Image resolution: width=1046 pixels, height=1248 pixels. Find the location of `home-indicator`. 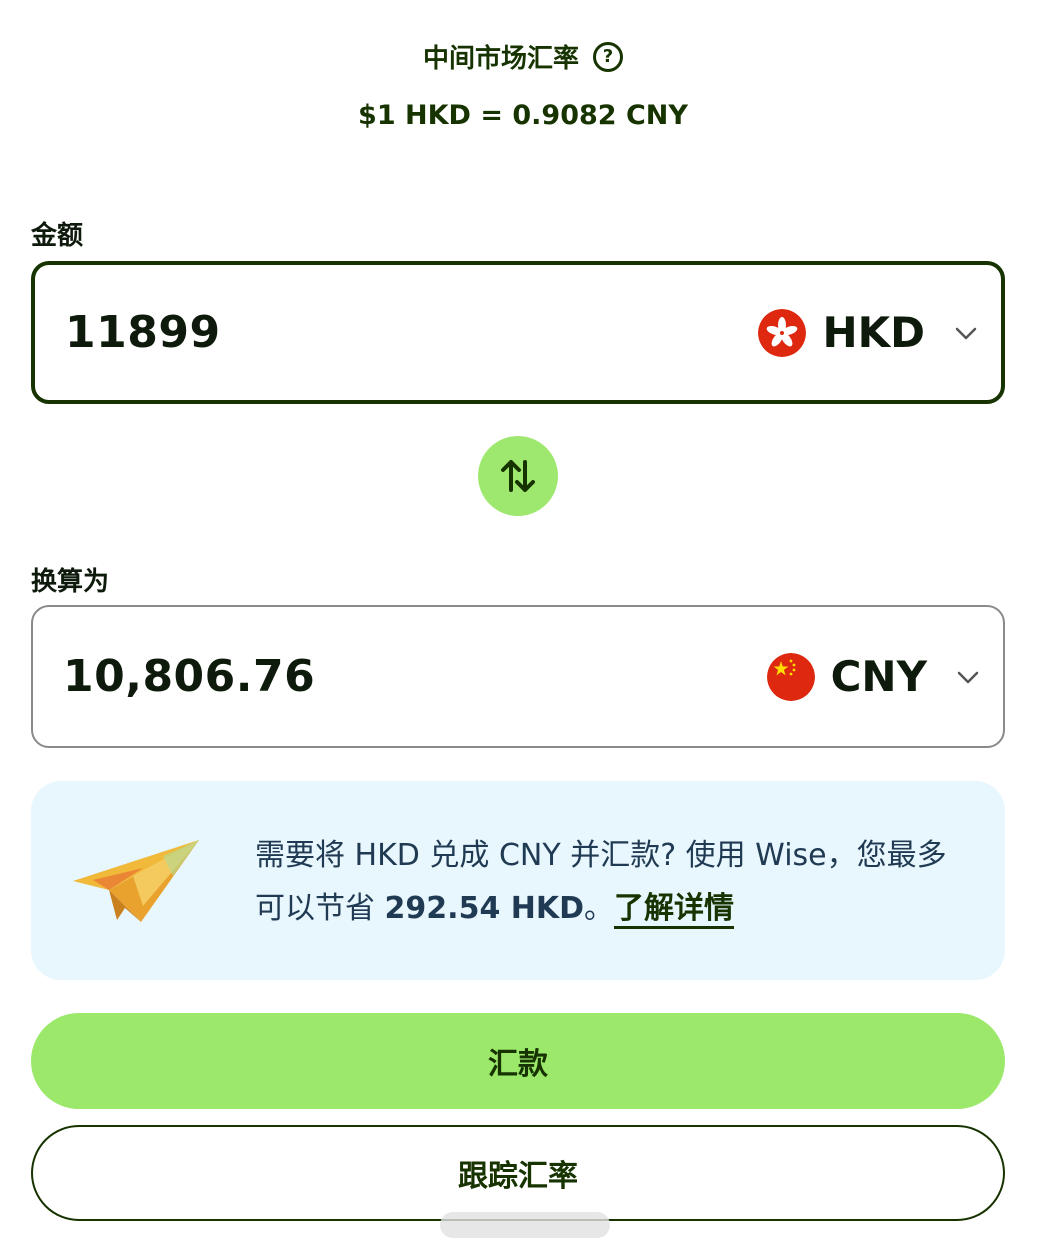

home-indicator is located at coordinates (525, 1225).